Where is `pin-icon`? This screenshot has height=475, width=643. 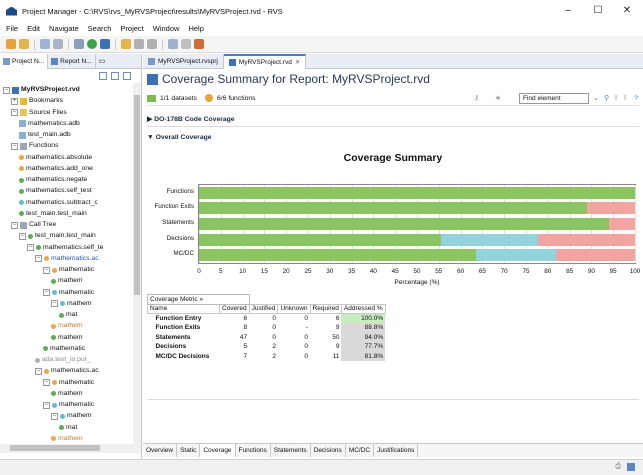 pin-icon is located at coordinates (126, 44).